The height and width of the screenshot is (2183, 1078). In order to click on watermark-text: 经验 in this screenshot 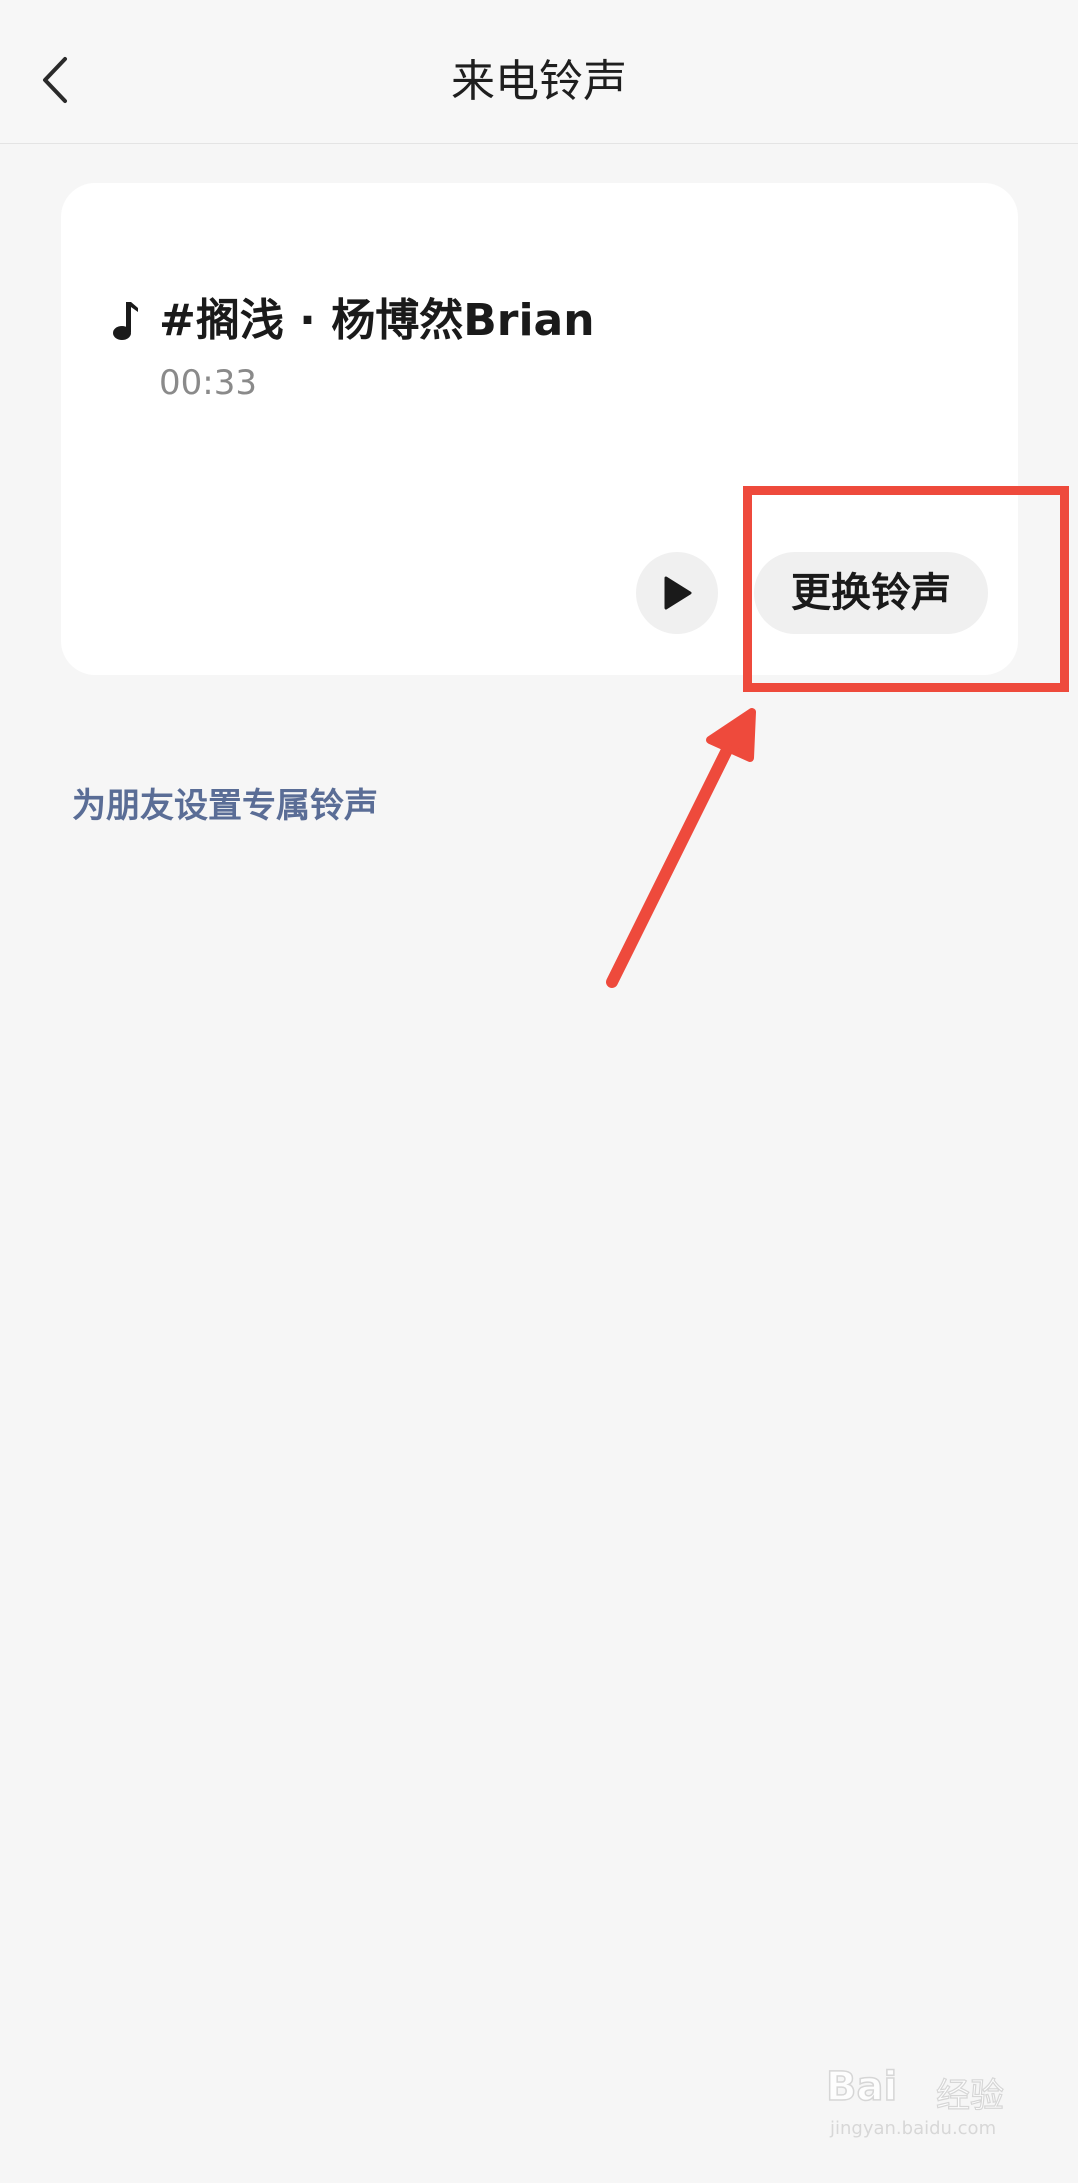, I will do `click(969, 2095)`.